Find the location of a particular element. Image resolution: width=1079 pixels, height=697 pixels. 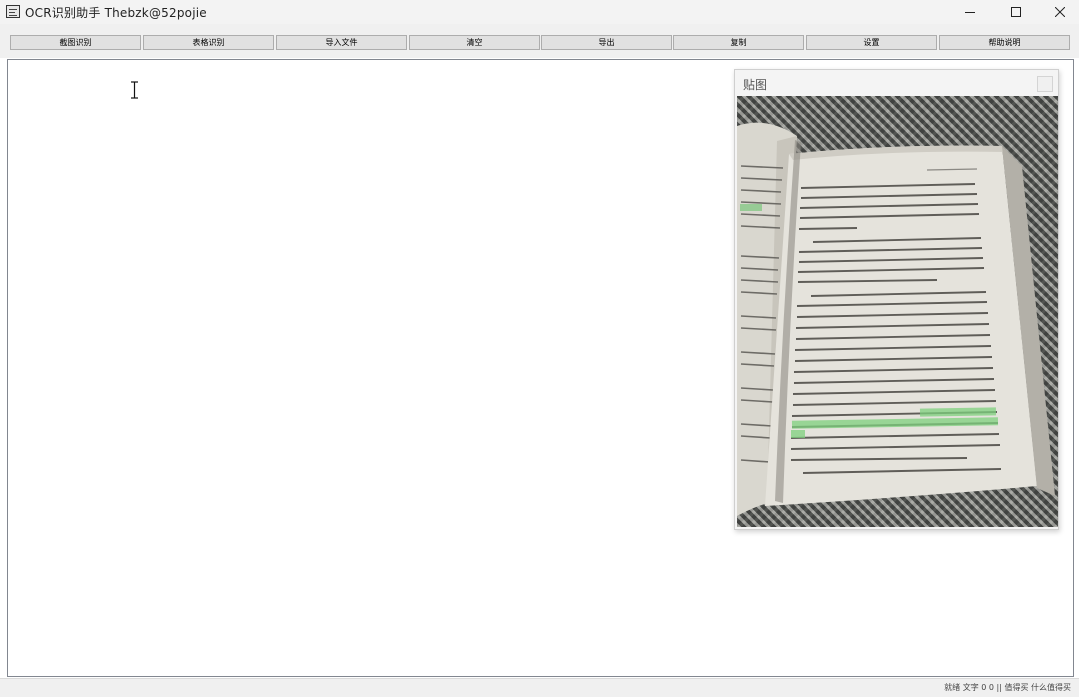

panel-title: 贴图 is located at coordinates (755, 85).